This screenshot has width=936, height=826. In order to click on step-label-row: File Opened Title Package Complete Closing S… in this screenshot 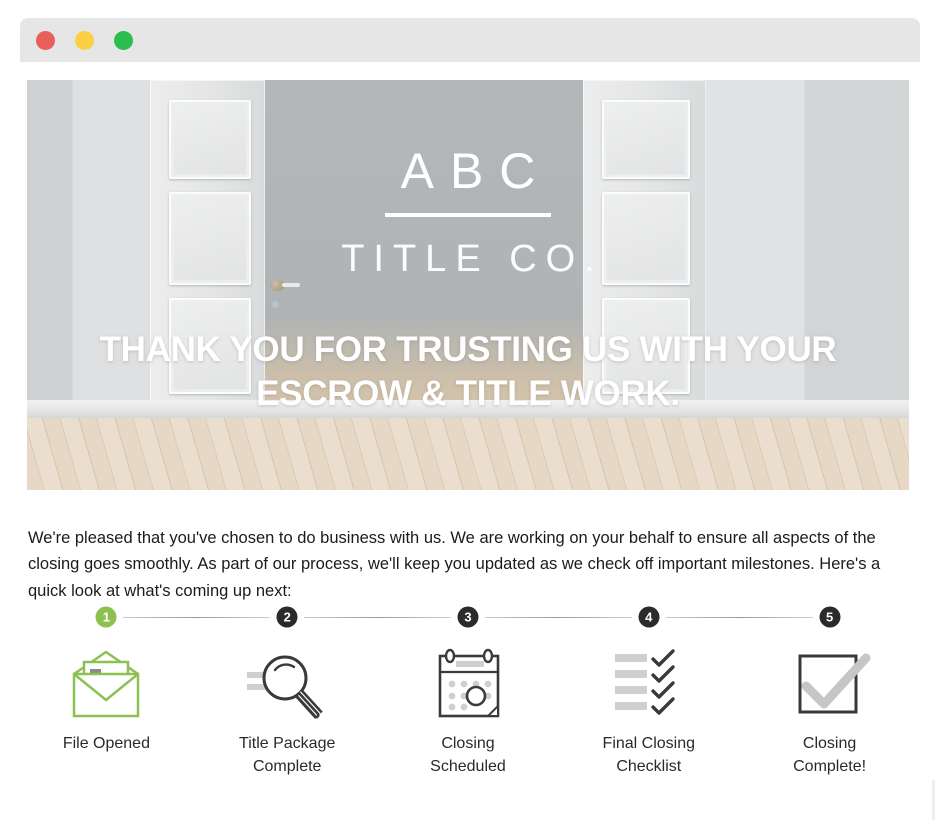, I will do `click(468, 755)`.